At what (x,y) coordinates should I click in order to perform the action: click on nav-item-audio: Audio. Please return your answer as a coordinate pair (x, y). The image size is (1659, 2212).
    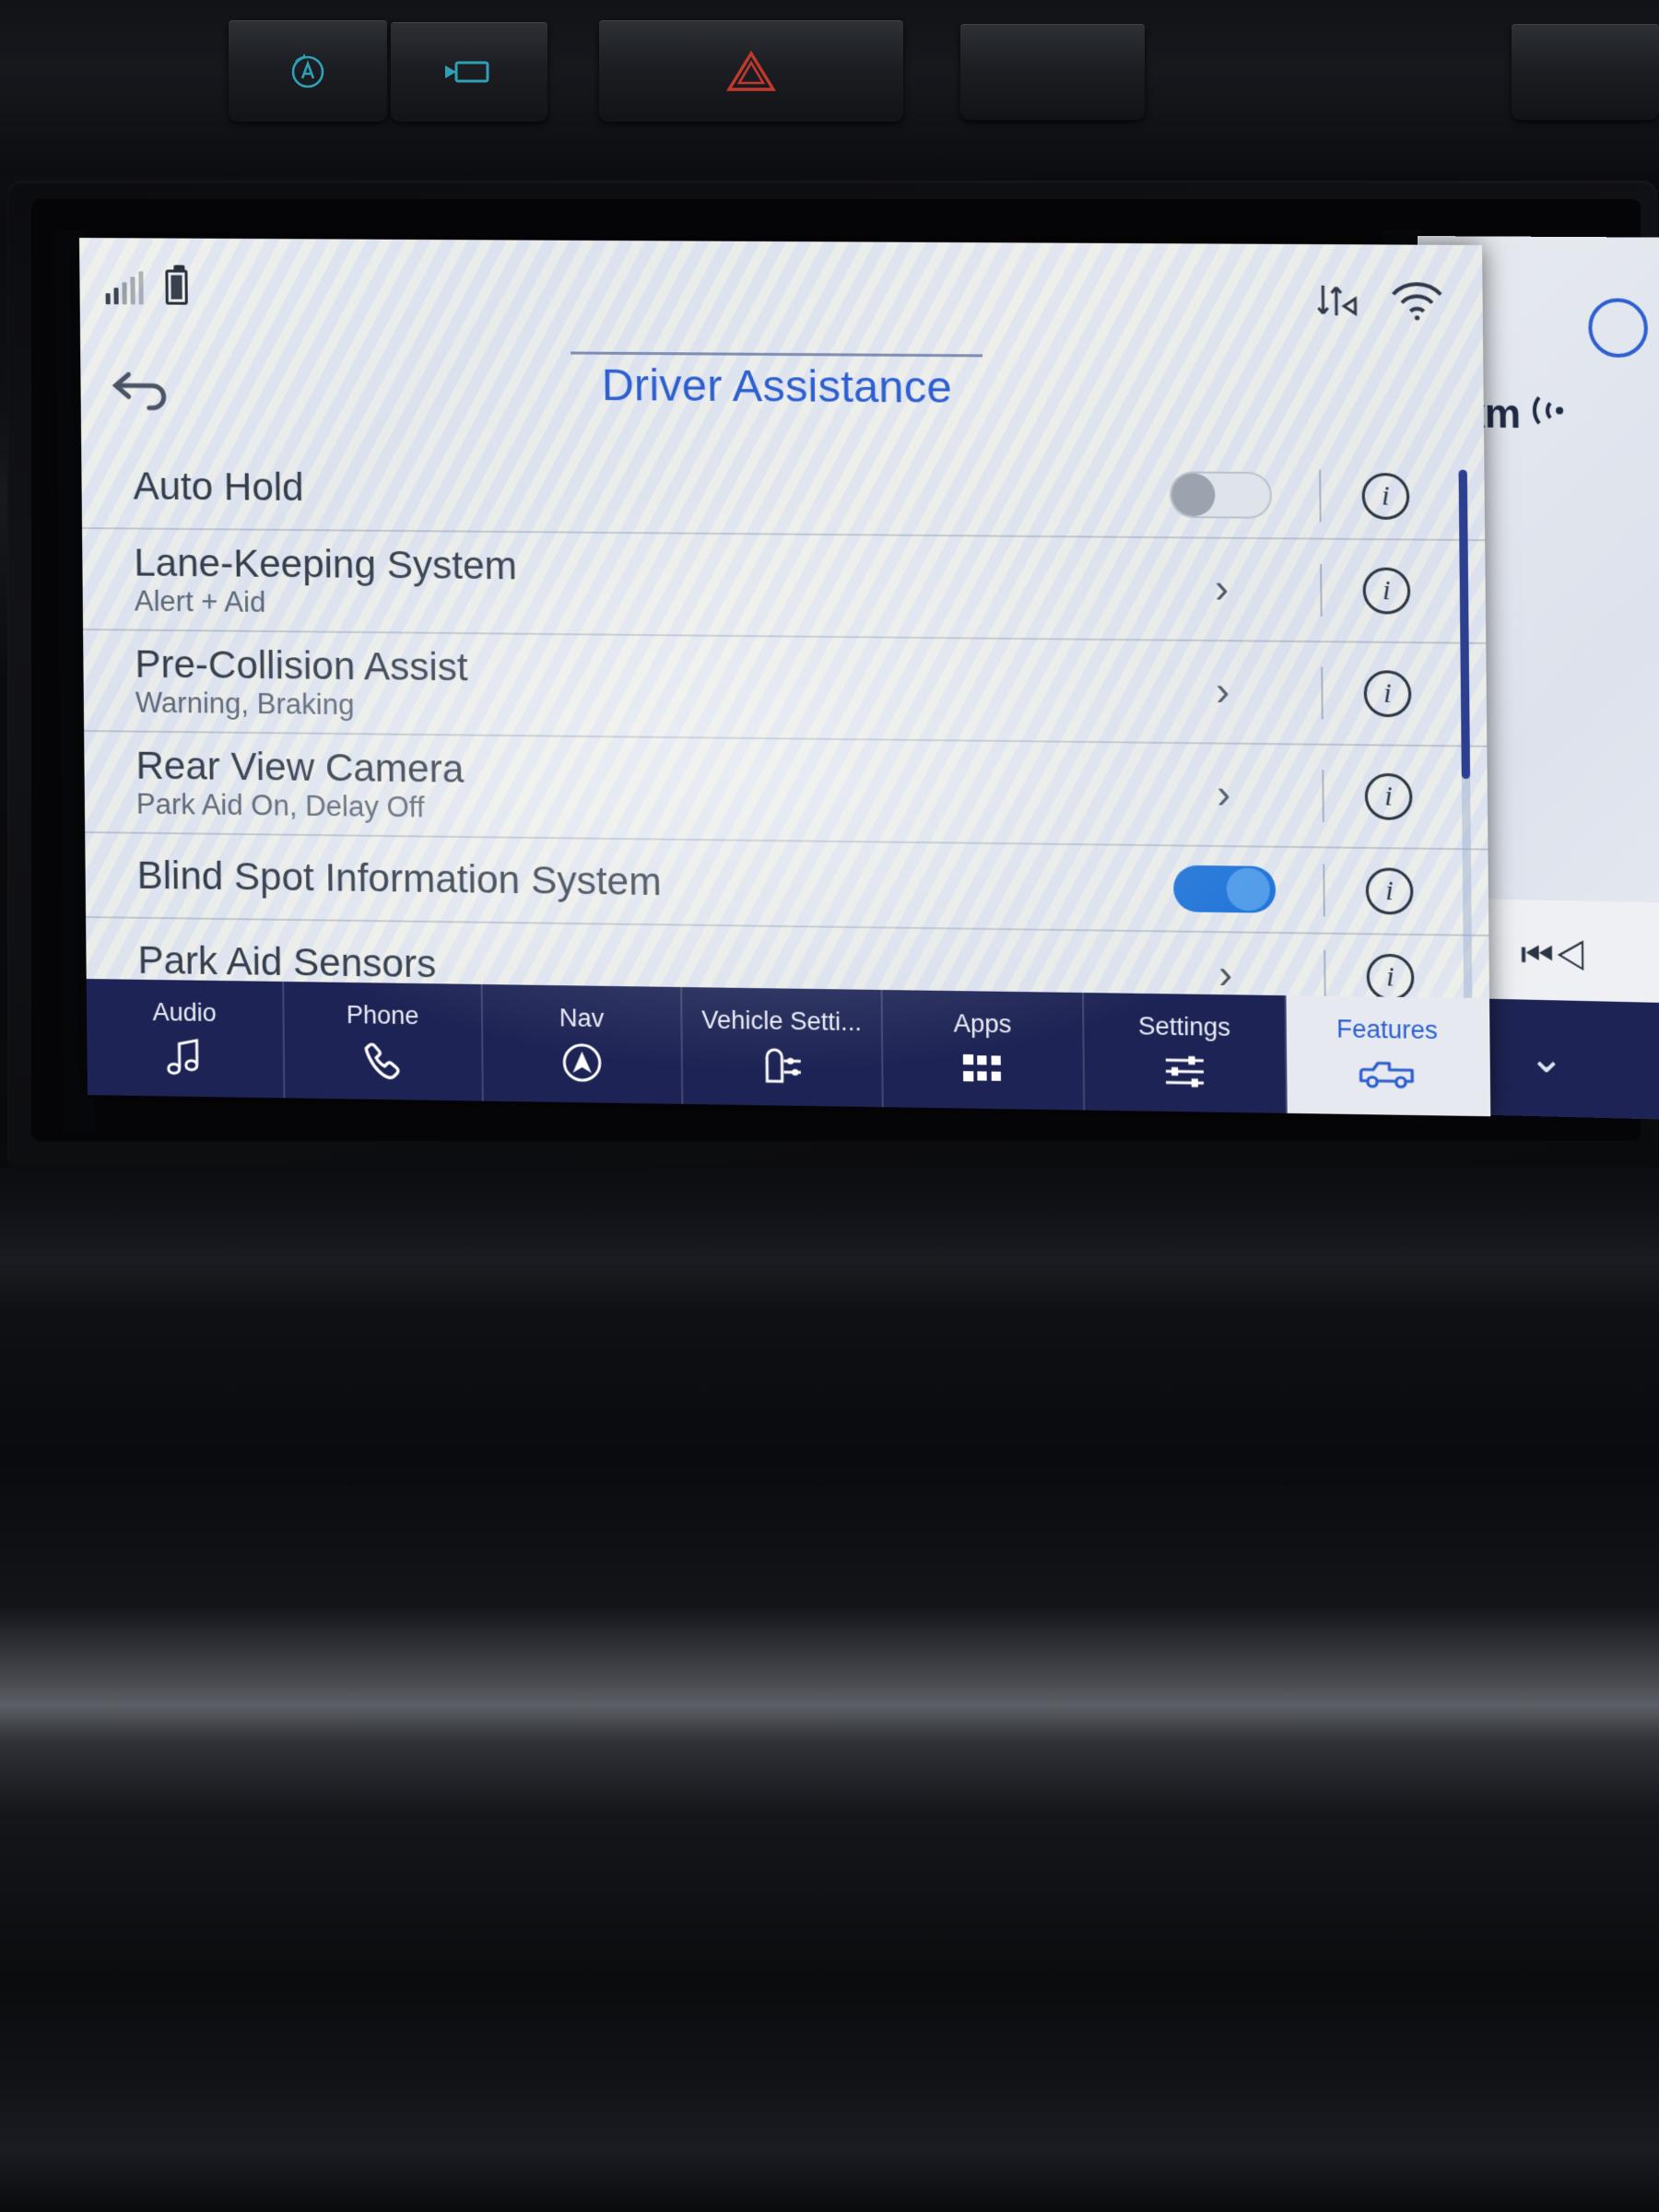
    Looking at the image, I should click on (186, 1039).